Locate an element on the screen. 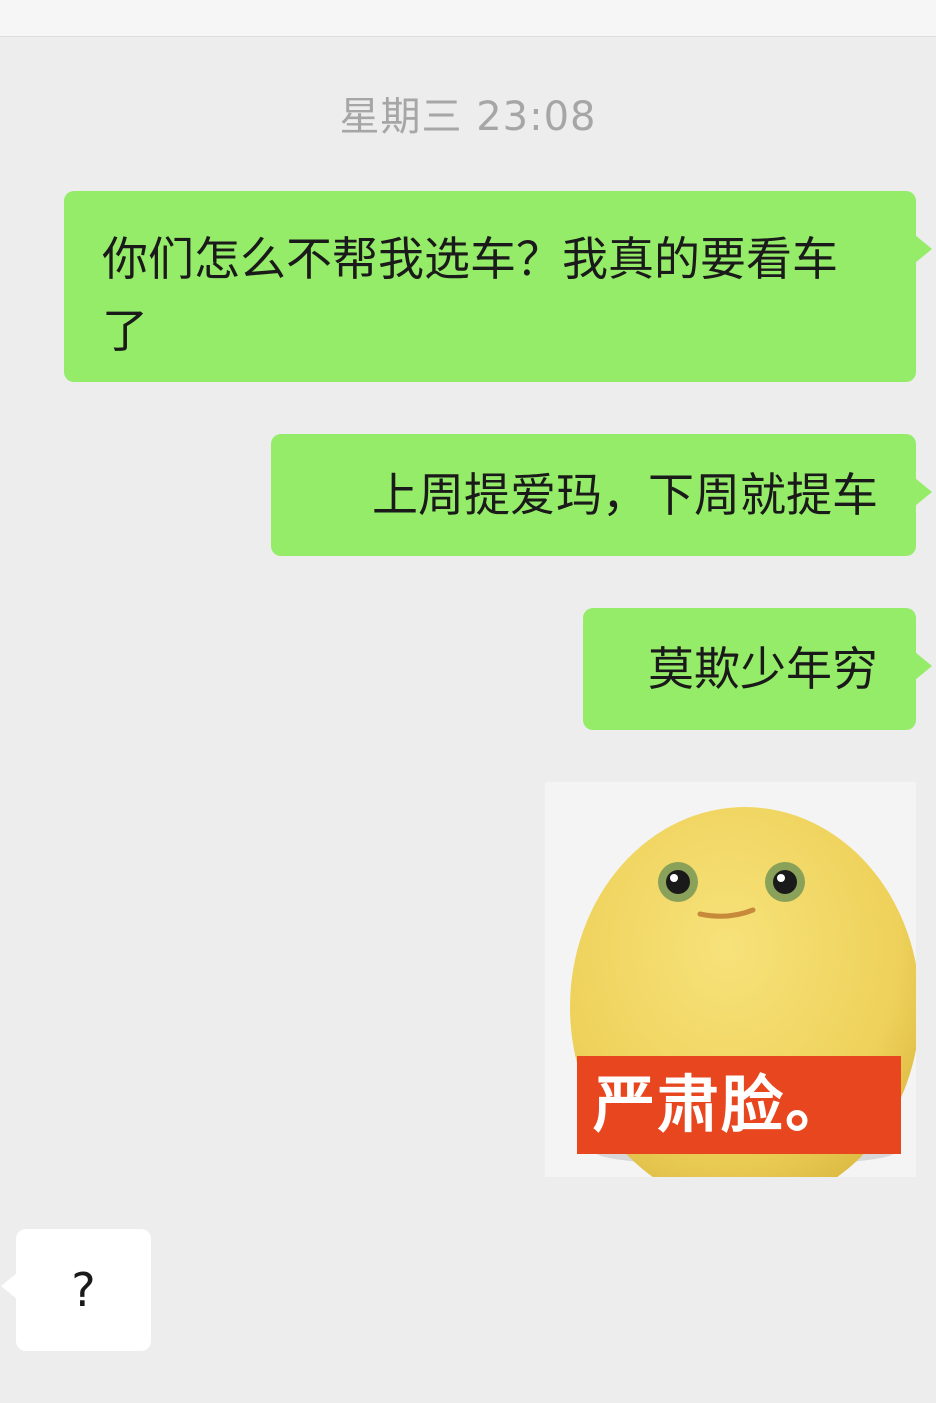 This screenshot has width=936, height=1403. message-text: 你们怎么不帮我选车？我真的要看车了 is located at coordinates (470, 295).